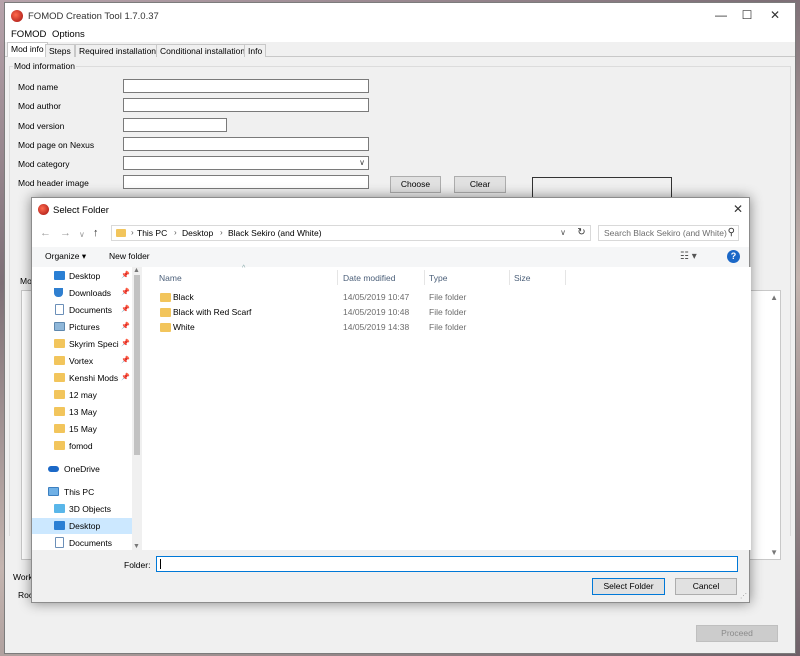 Image resolution: width=800 pixels, height=656 pixels. I want to click on nav-item-fomod: fomod, so click(82, 446).